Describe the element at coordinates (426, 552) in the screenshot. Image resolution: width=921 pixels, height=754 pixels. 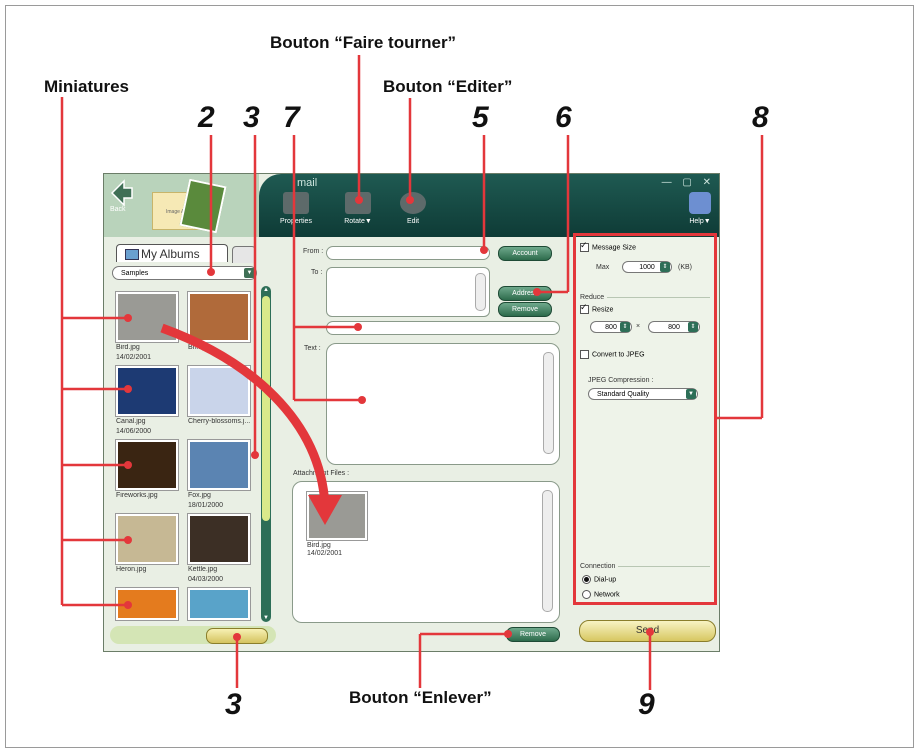
I see `attachments-area: Bird.jpg 14/02/2001` at that location.